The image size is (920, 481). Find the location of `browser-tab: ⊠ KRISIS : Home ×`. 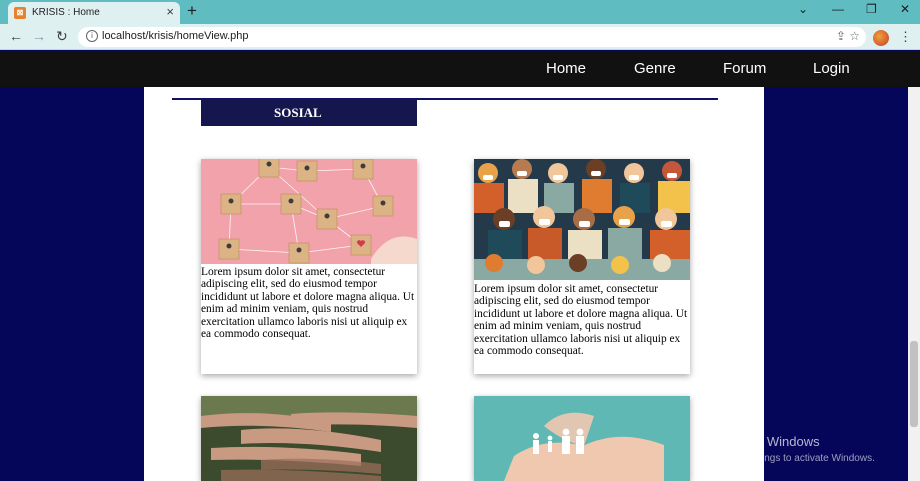

browser-tab: ⊠ KRISIS : Home × is located at coordinates (94, 13).